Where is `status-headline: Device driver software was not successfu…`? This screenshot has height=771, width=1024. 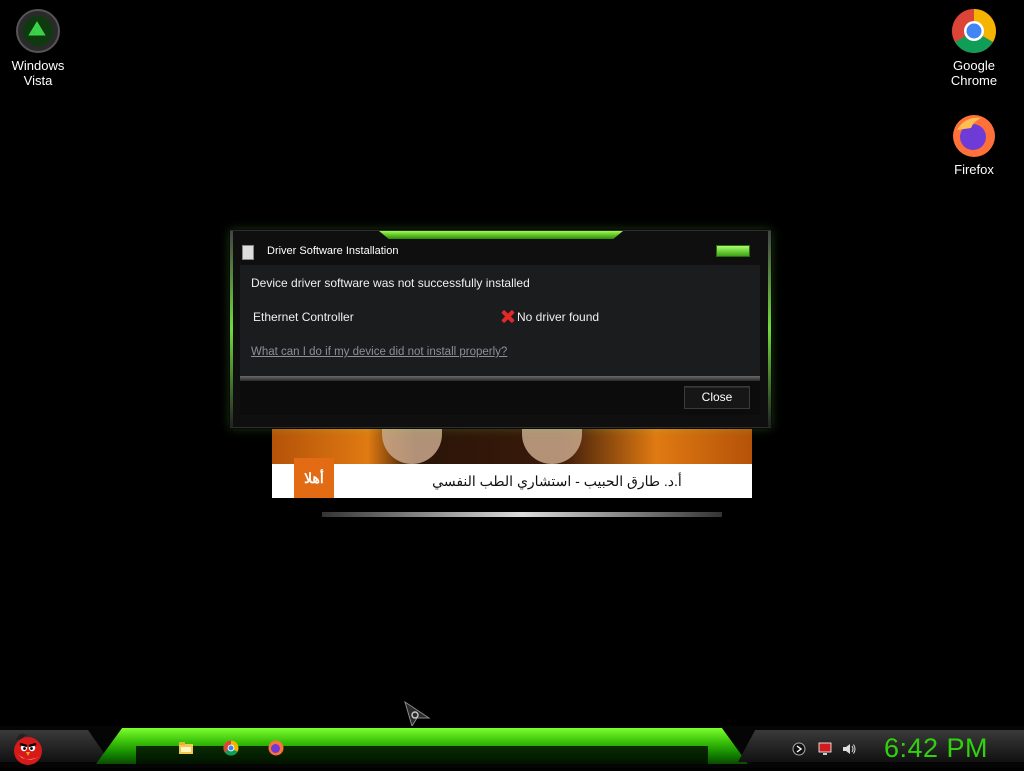 status-headline: Device driver software was not successfu… is located at coordinates (390, 283).